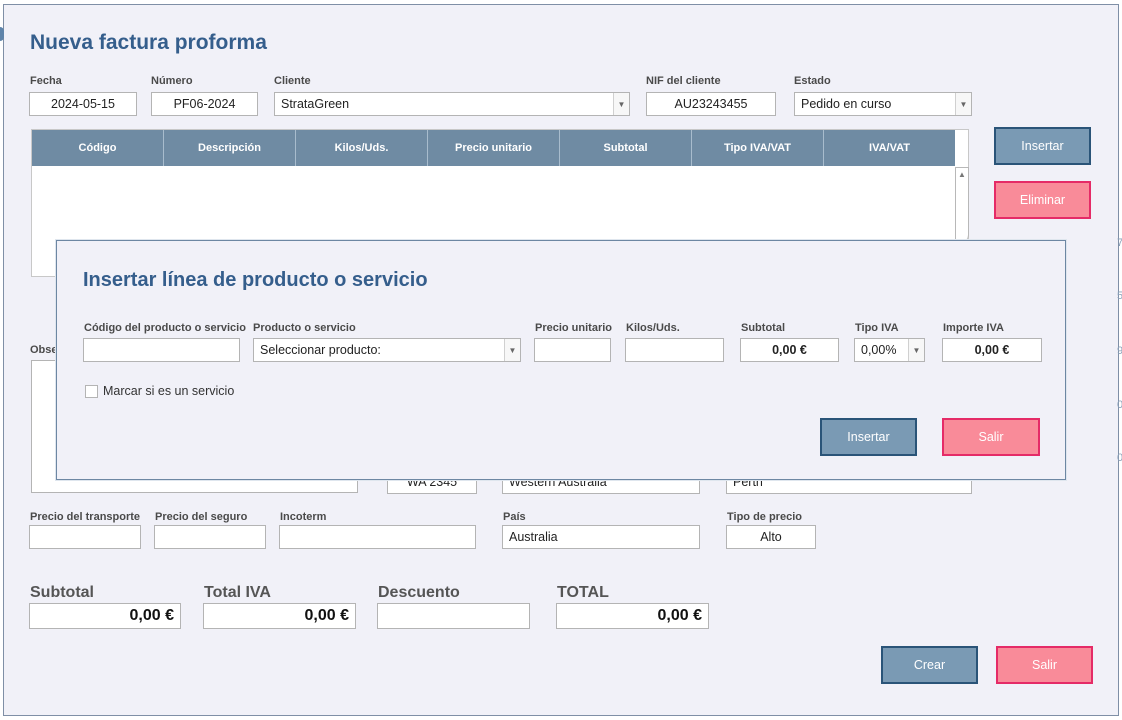 This screenshot has width=1122, height=720. What do you see at coordinates (91, 391) in the screenshot?
I see `servicio-checkbox` at bounding box center [91, 391].